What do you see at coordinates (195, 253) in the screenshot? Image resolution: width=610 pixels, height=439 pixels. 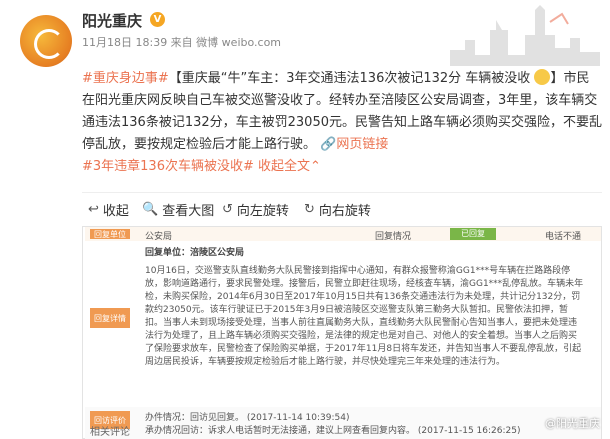 I see `image-reply-unit: 回复单位：涪陵区公安局` at bounding box center [195, 253].